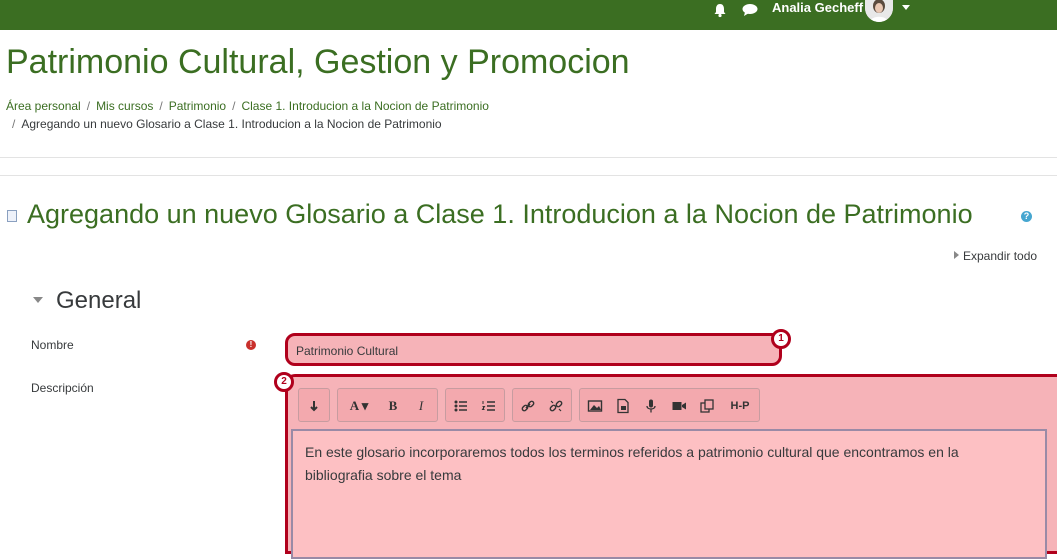 This screenshot has width=1057, height=559. I want to click on toolbar-group: A ▾ B I, so click(387, 405).